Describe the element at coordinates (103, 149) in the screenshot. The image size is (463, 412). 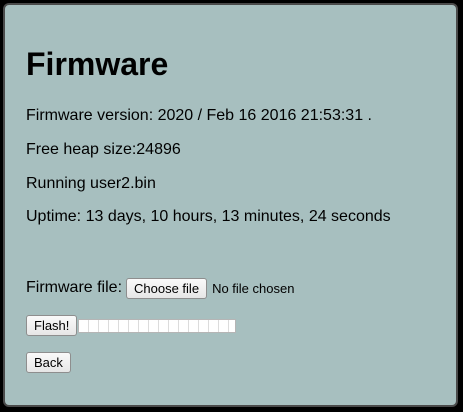
I see `free-heap-text: Free heap size:24896` at that location.